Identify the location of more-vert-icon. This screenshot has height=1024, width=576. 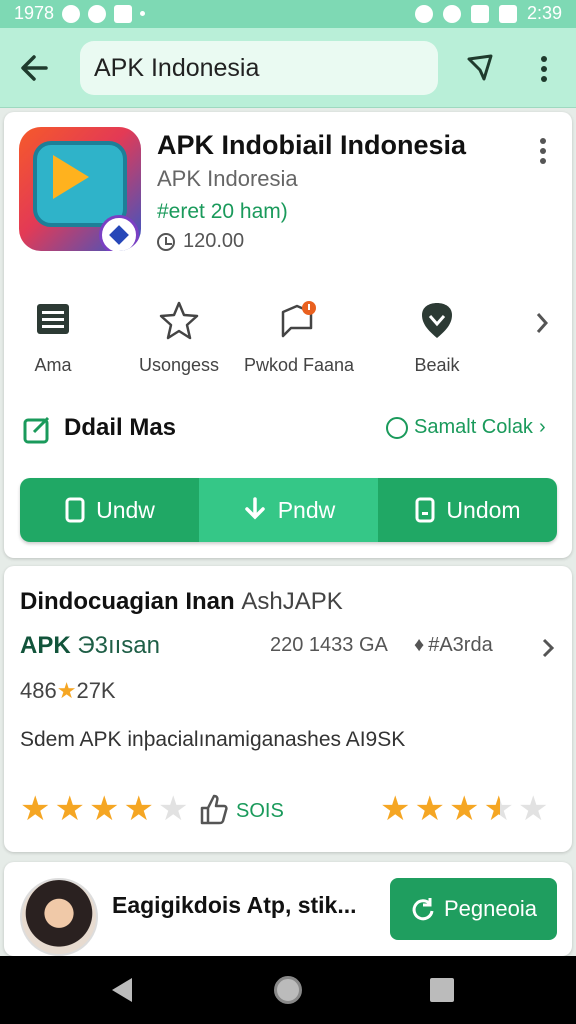
(544, 69).